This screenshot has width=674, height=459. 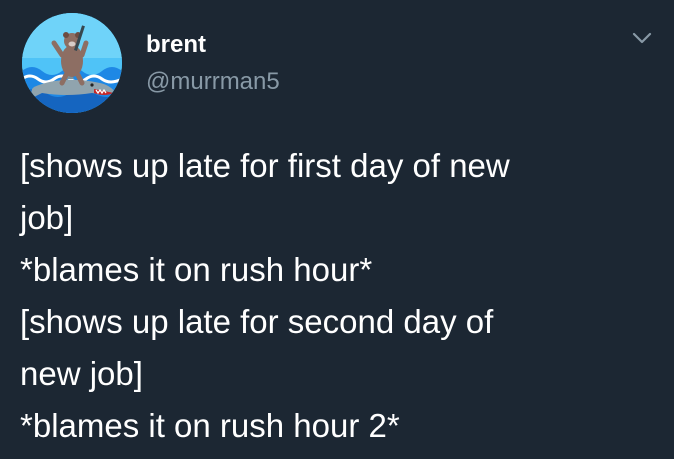 What do you see at coordinates (196, 269) in the screenshot?
I see `tweet-line: *blames it on rush hour*` at bounding box center [196, 269].